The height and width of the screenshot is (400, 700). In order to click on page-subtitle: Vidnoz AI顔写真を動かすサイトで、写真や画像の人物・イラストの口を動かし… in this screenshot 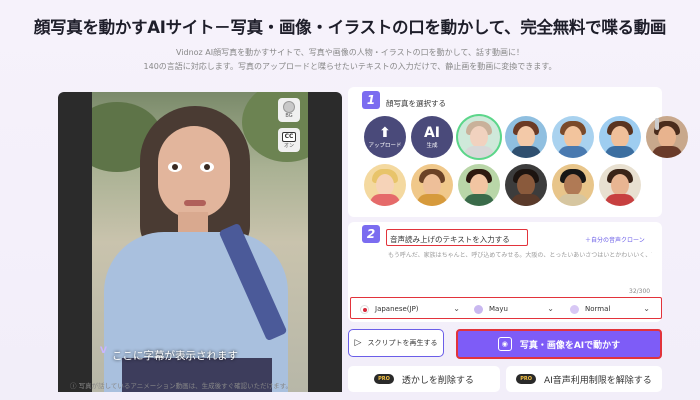, I will do `click(350, 60)`.